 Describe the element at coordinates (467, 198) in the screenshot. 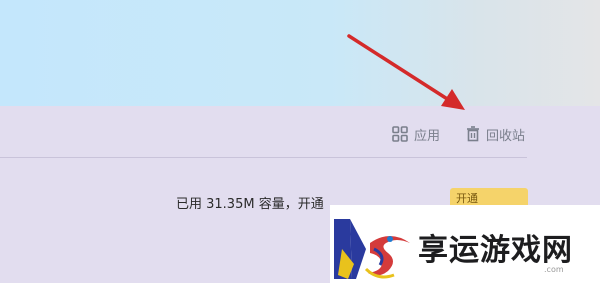

I see `upgrade-label: 开通` at that location.